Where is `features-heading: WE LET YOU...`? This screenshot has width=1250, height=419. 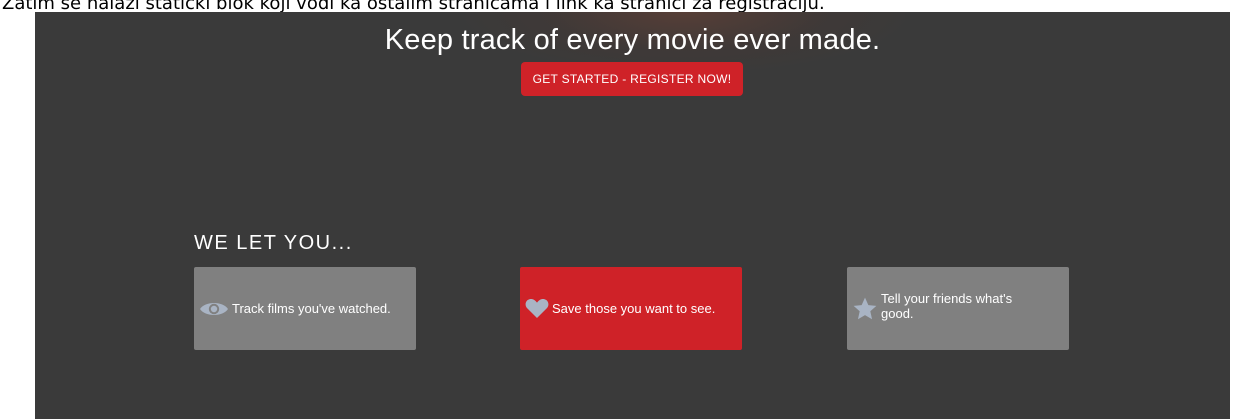
features-heading: WE LET YOU... is located at coordinates (273, 243).